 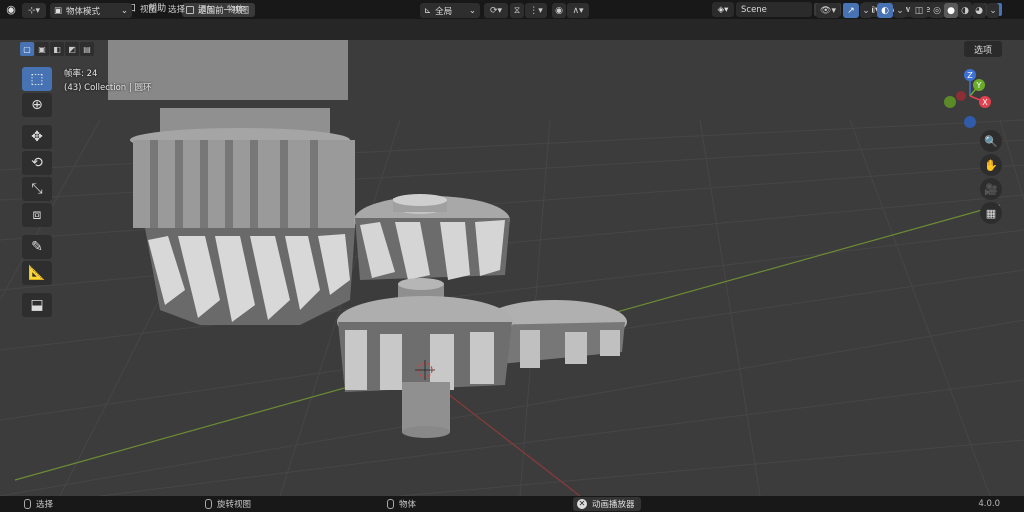 I want to click on falloff-icon: ∧▾, so click(x=578, y=10).